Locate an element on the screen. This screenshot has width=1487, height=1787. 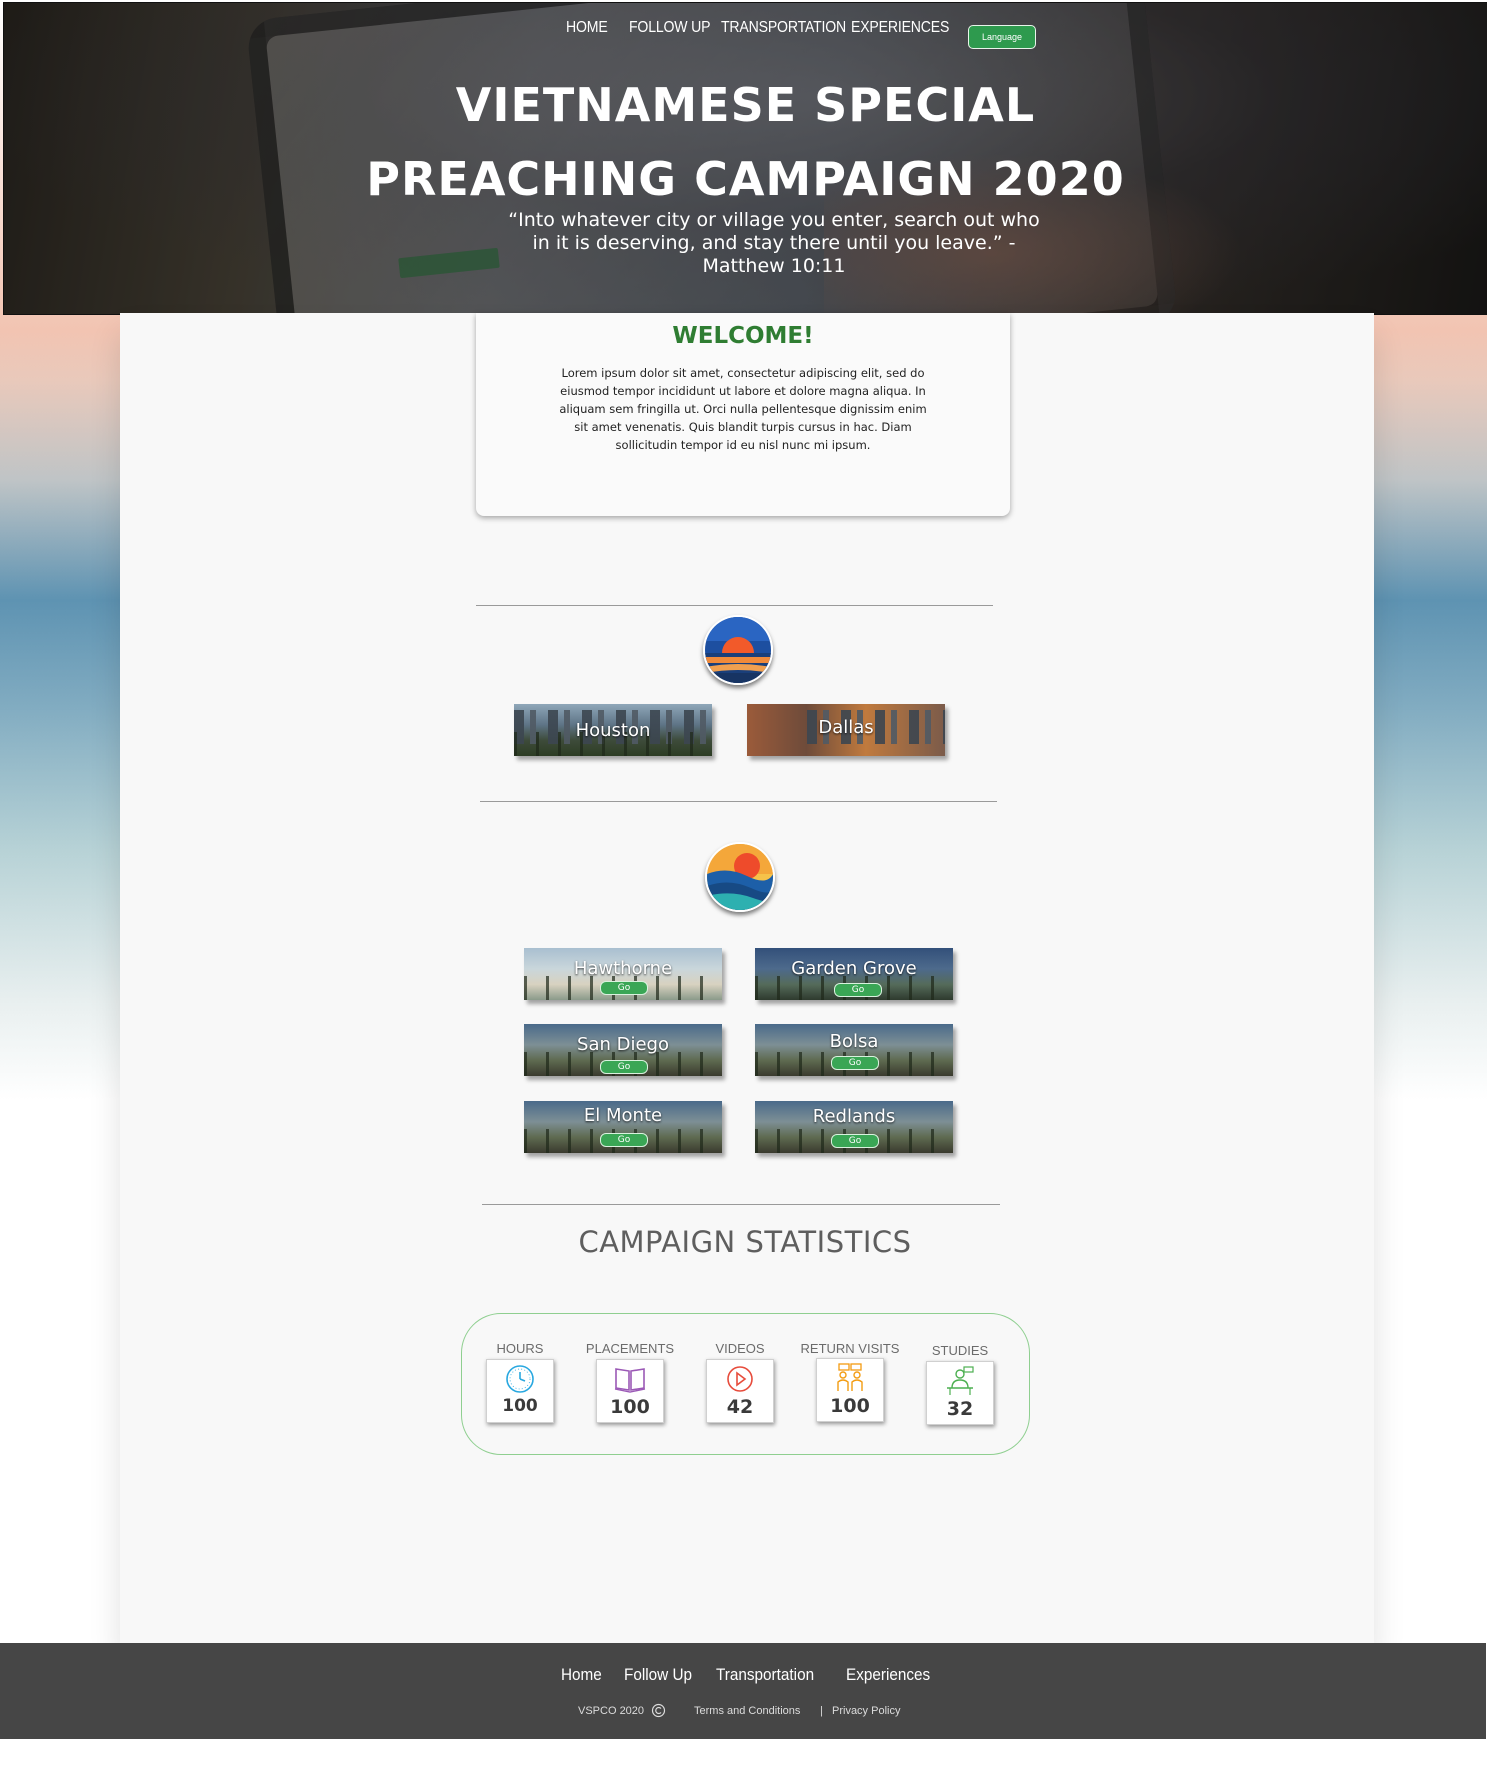
clock-icon is located at coordinates (520, 1379).